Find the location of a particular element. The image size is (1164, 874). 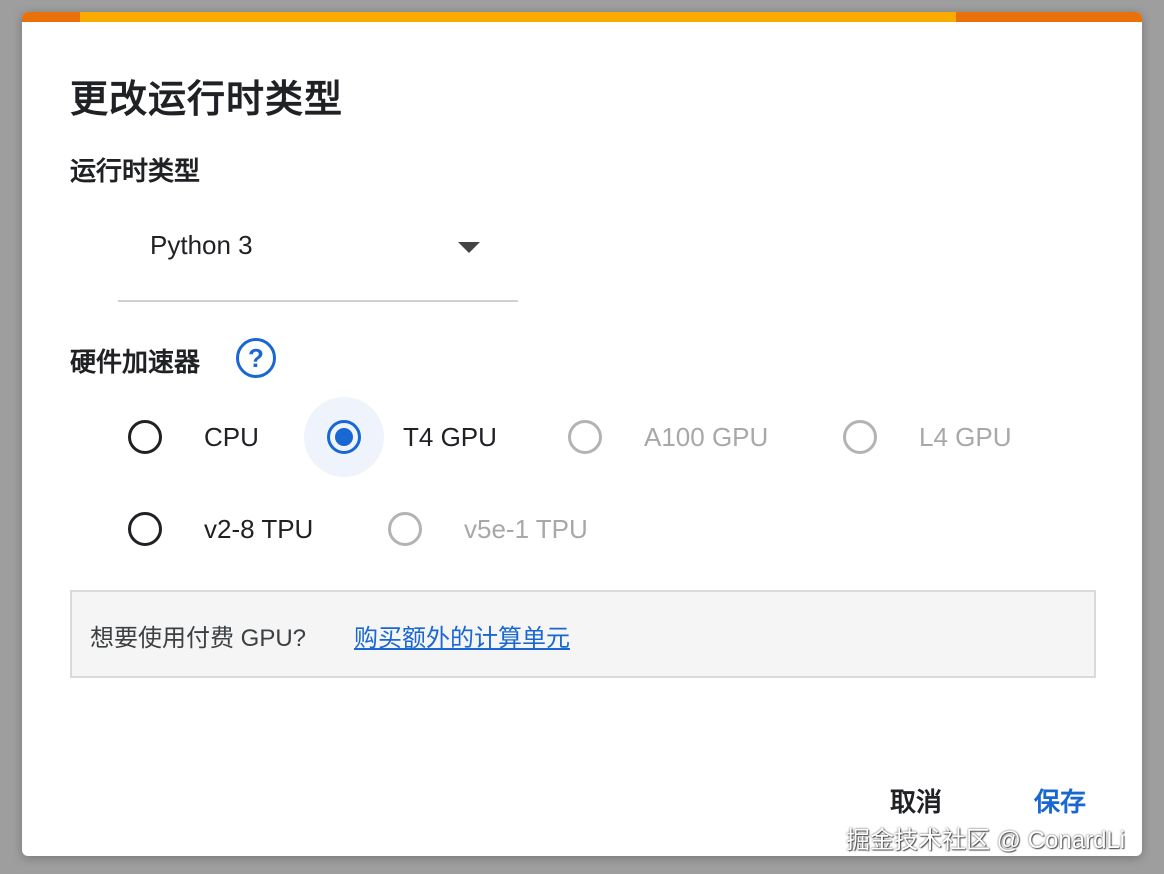

hardware-accelerator-label: 硬件加速器 is located at coordinates (135, 362).